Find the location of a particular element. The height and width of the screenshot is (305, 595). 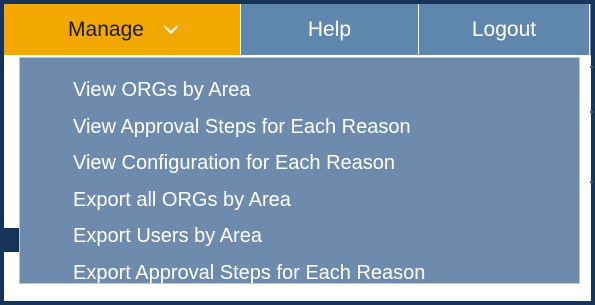

menu-logout-label: Logout is located at coordinates (504, 29).